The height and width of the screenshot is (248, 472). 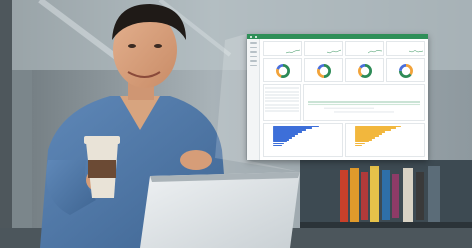 What do you see at coordinates (303, 140) in the screenshot?
I see `left-bar-chart` at bounding box center [303, 140].